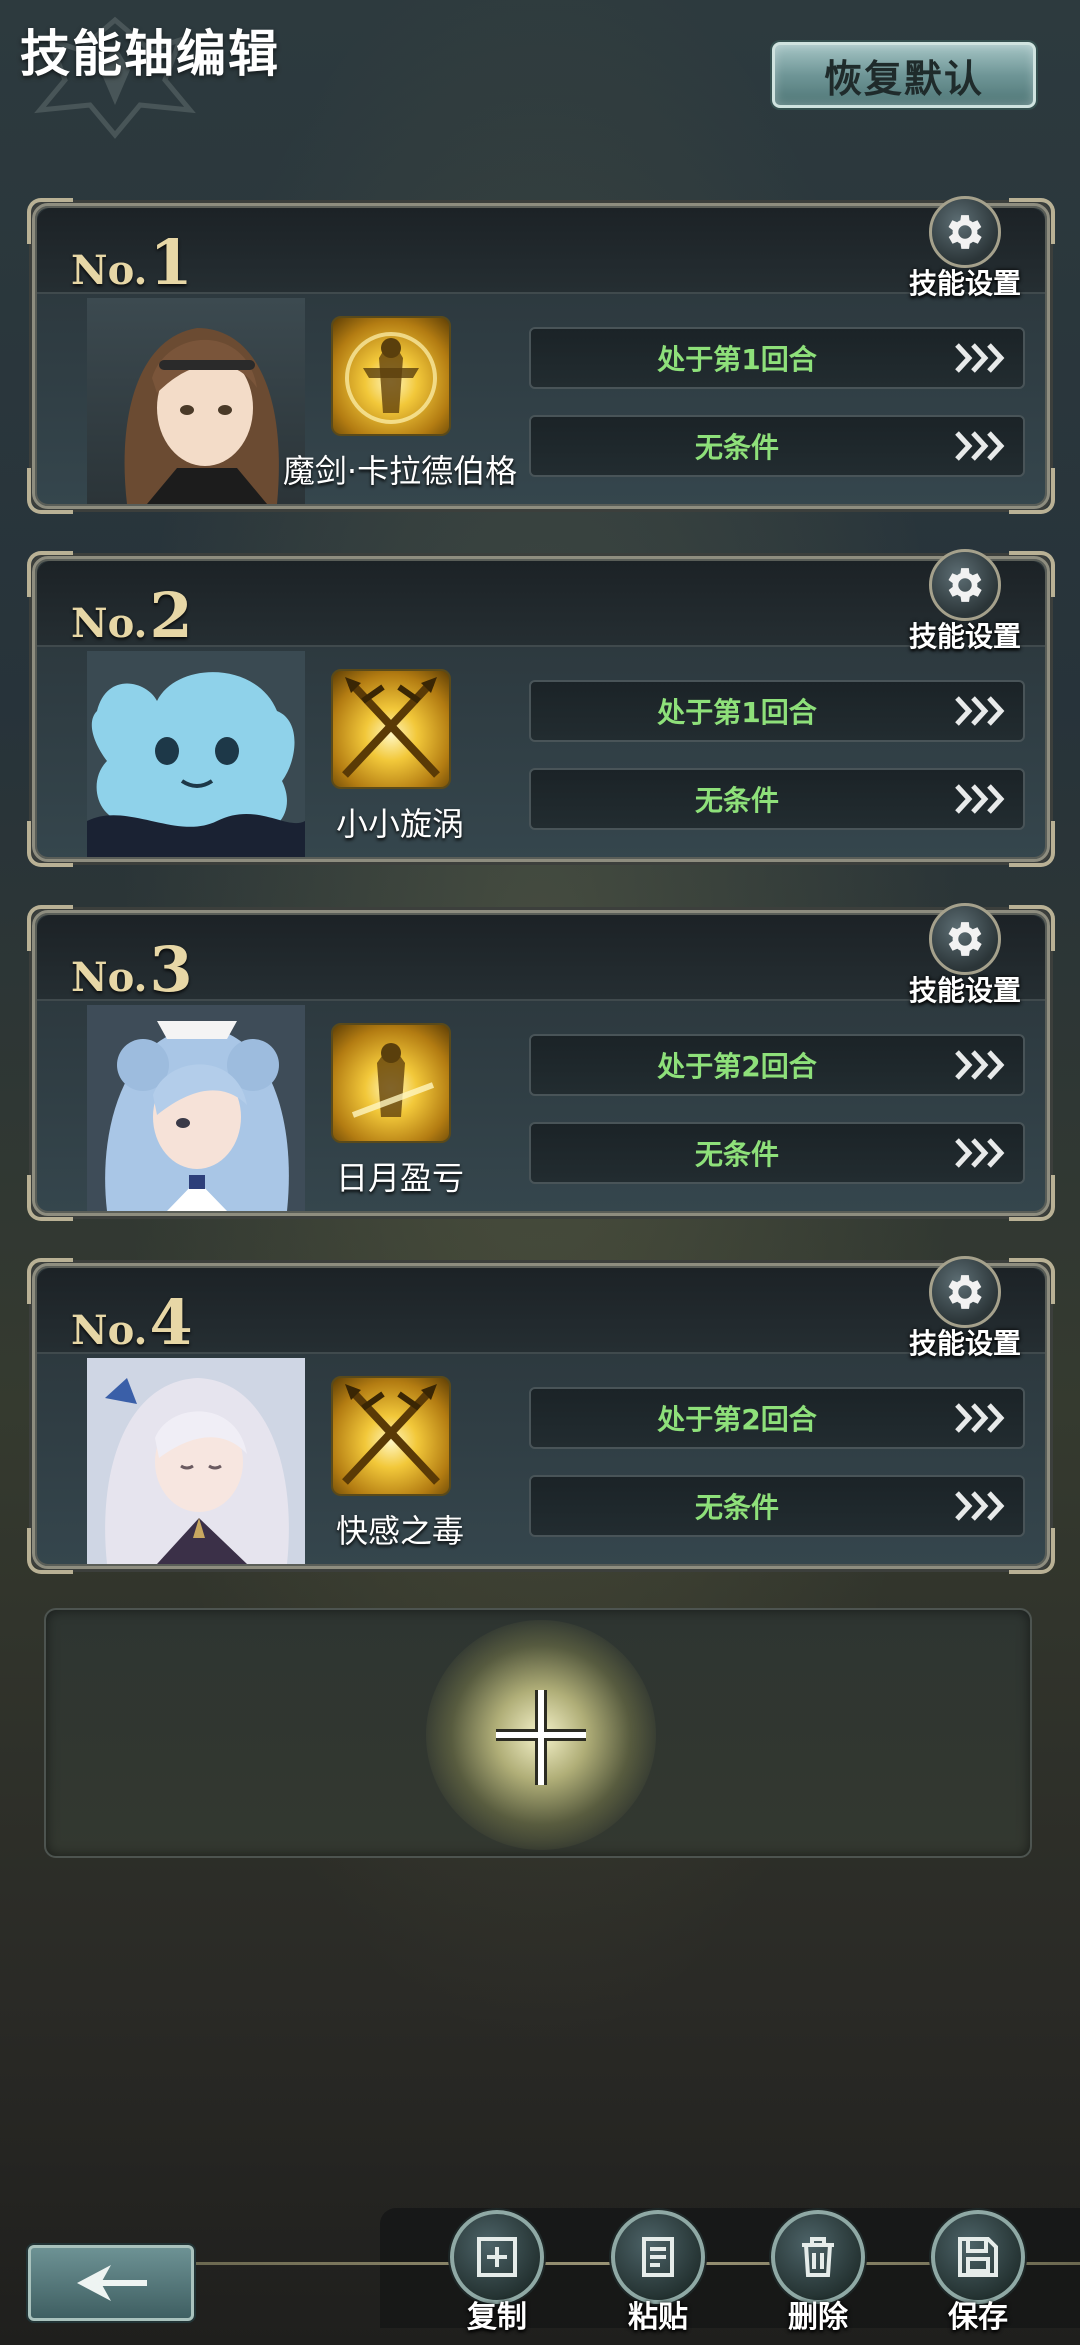 This screenshot has width=1080, height=2345. I want to click on skill-slot-3: No. 3 技能设置 日月盈亏 处于第2回合 无条件, so click(541, 1062).